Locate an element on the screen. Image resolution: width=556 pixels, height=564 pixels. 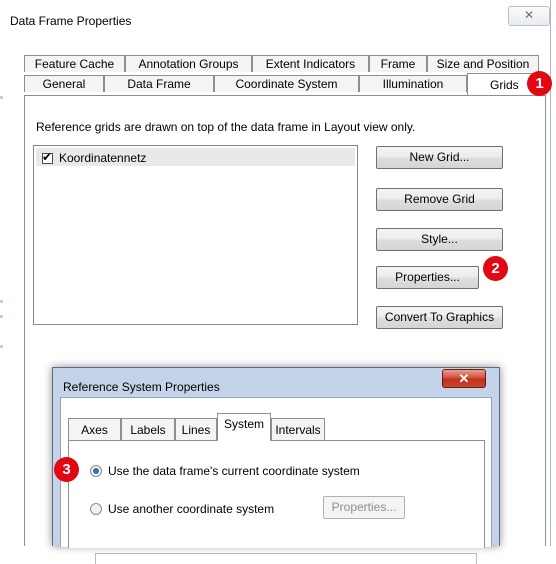
tab-general: General is located at coordinates (64, 83).